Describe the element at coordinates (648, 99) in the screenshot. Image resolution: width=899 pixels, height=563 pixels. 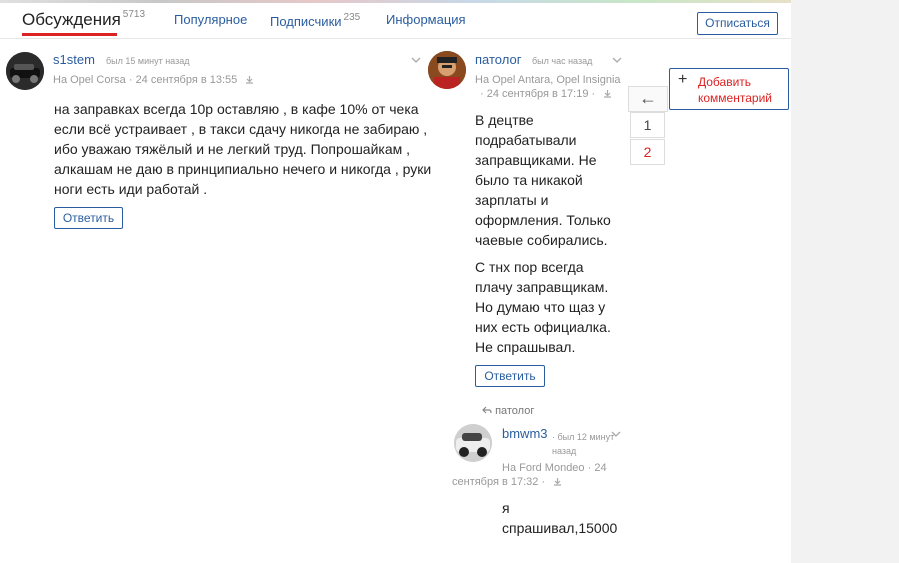
I see `pager-back-button: ←` at that location.